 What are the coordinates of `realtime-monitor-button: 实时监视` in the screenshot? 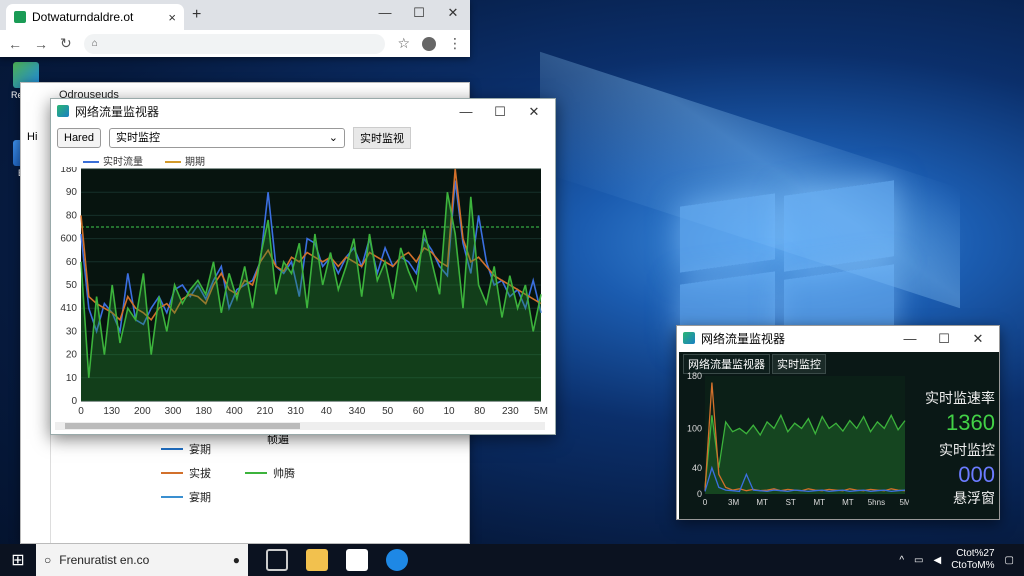 It's located at (381, 138).